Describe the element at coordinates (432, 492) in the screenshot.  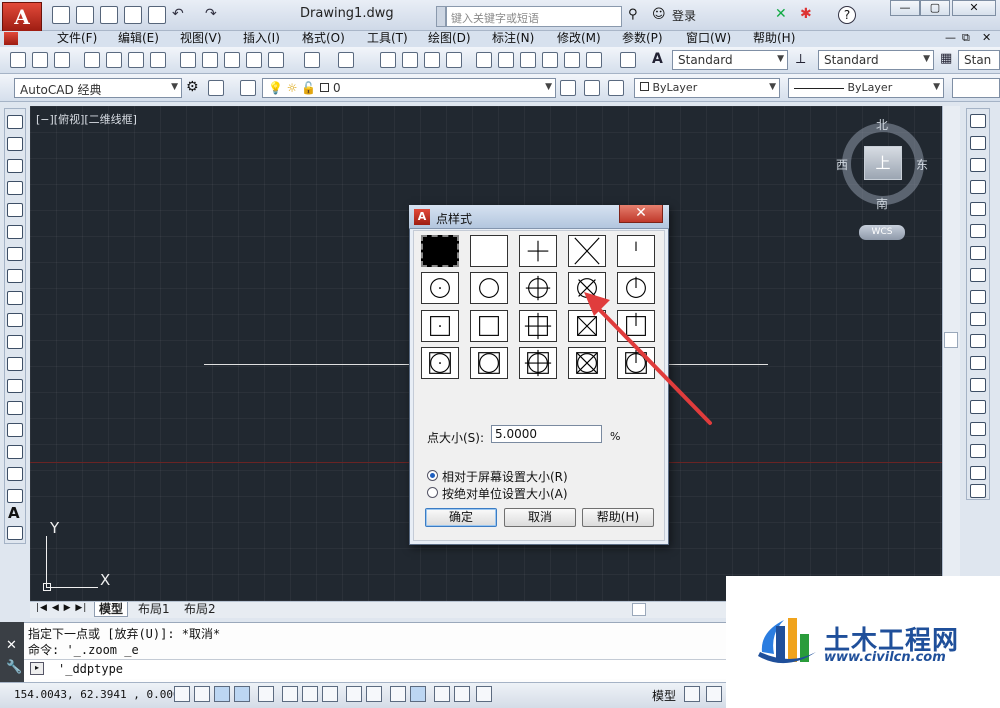
I see `radio-absolute-units` at that location.